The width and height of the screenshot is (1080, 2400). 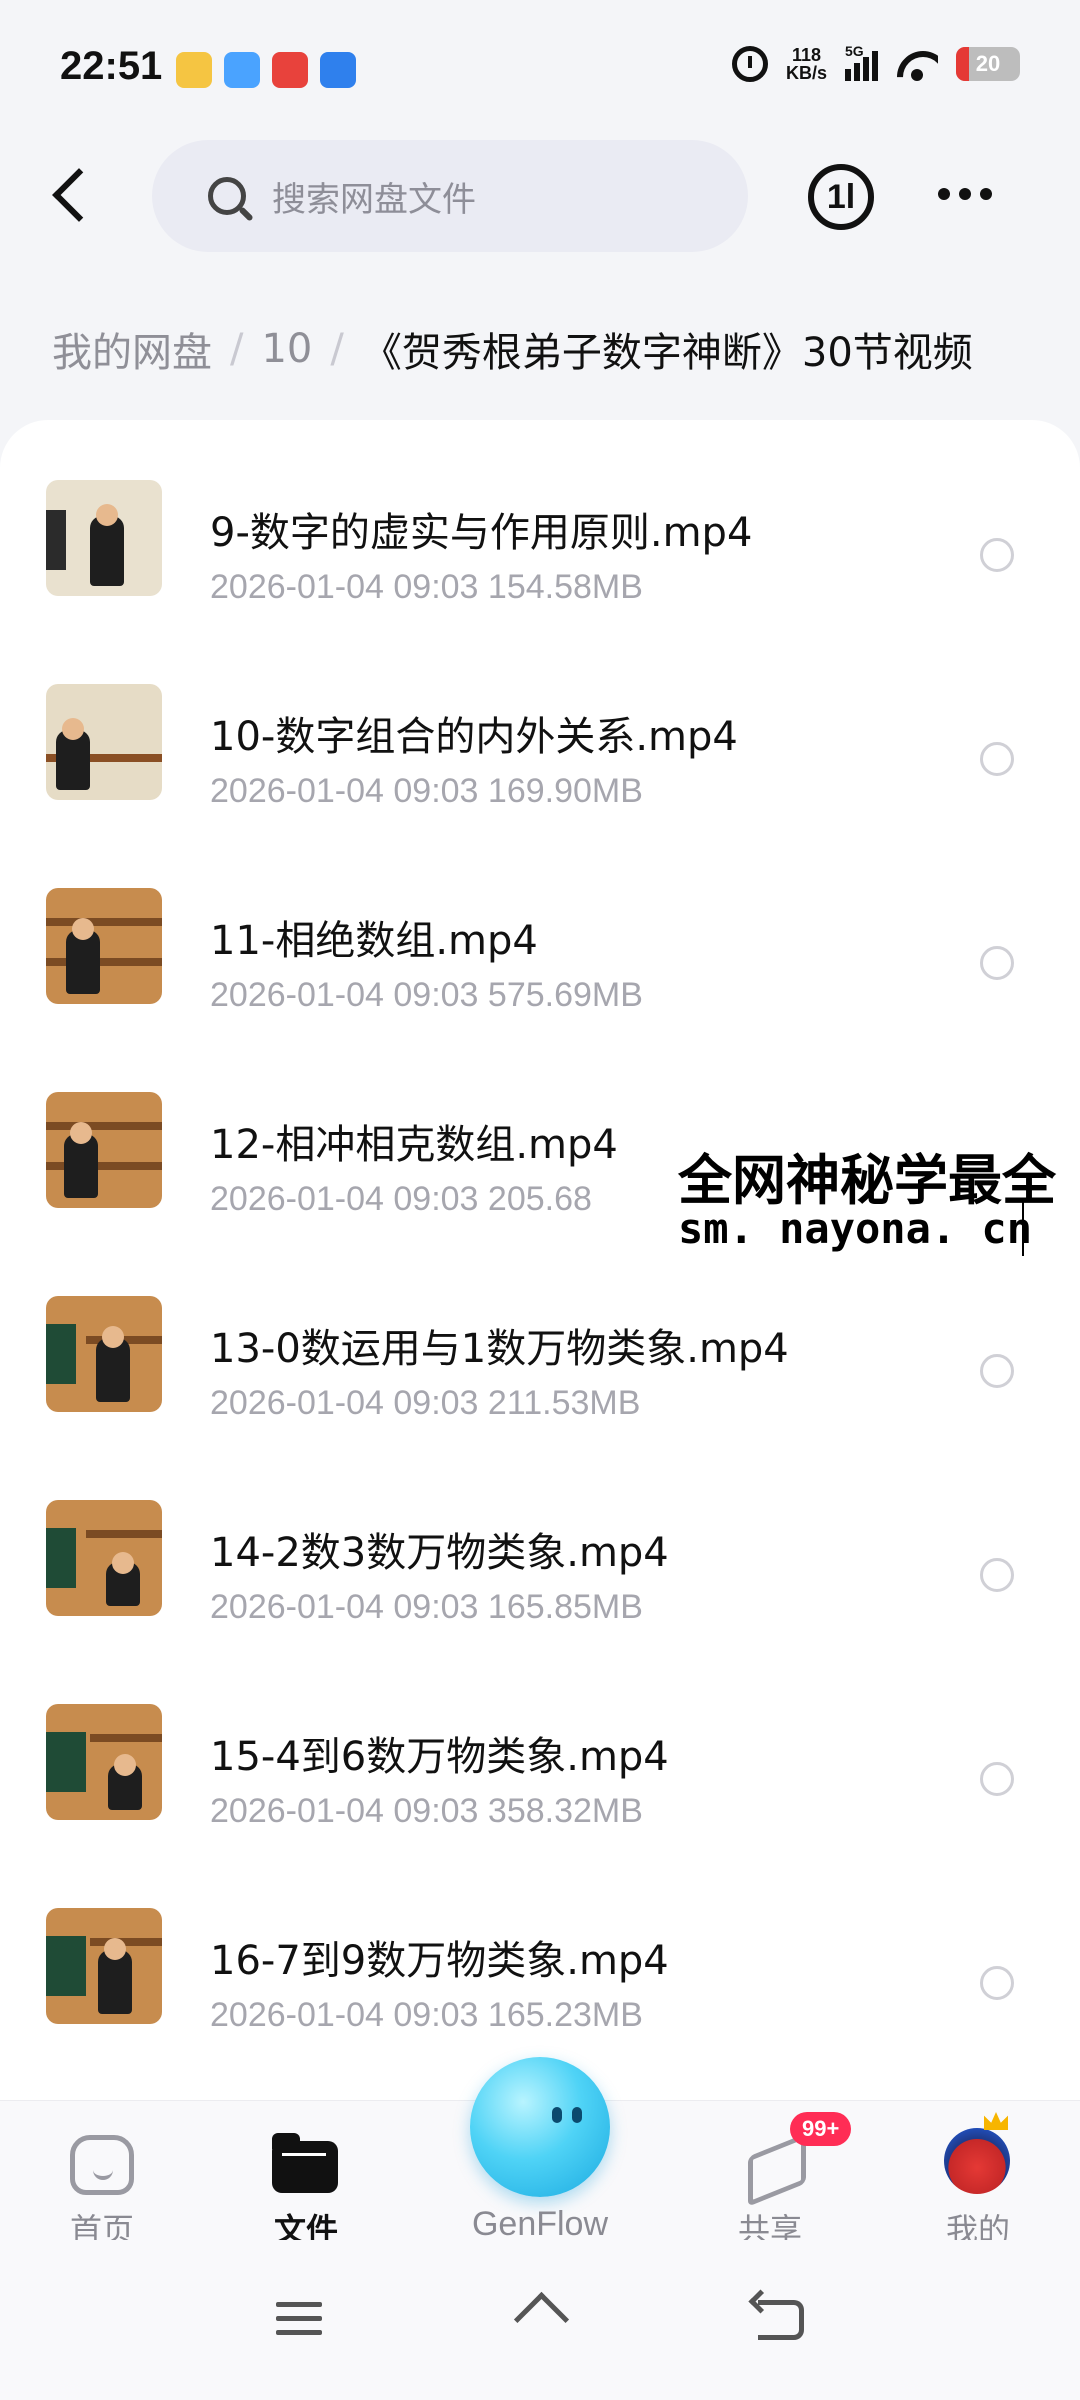 I want to click on file-meta: 2026-01-04 09:03 154.58MB, so click(x=426, y=587).